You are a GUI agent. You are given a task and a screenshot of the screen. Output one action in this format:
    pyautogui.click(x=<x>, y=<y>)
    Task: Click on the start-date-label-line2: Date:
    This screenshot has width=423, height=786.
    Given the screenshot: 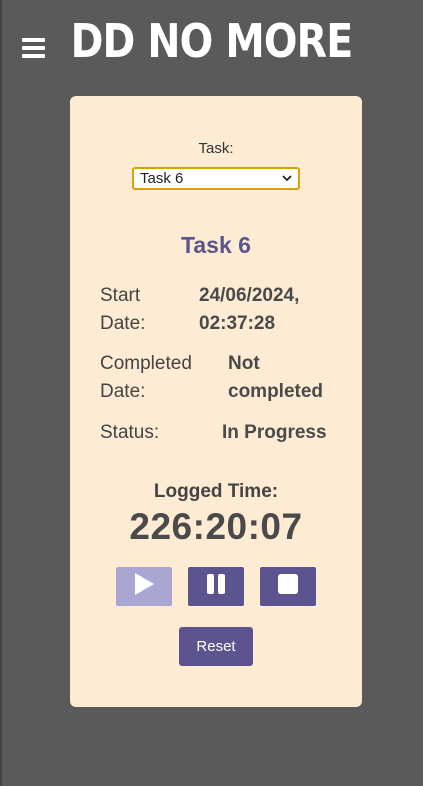 What is the action you would take?
    pyautogui.click(x=123, y=323)
    